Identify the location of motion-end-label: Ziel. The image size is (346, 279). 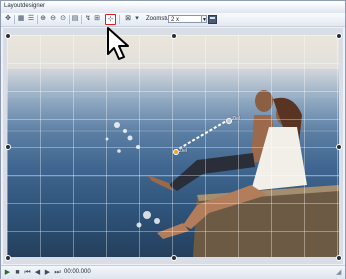
(236, 119).